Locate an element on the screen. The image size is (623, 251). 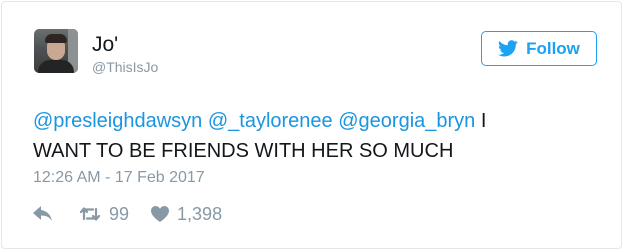
tweet-timestamp: 12:26 AM - 17 Feb 2017 is located at coordinates (119, 178).